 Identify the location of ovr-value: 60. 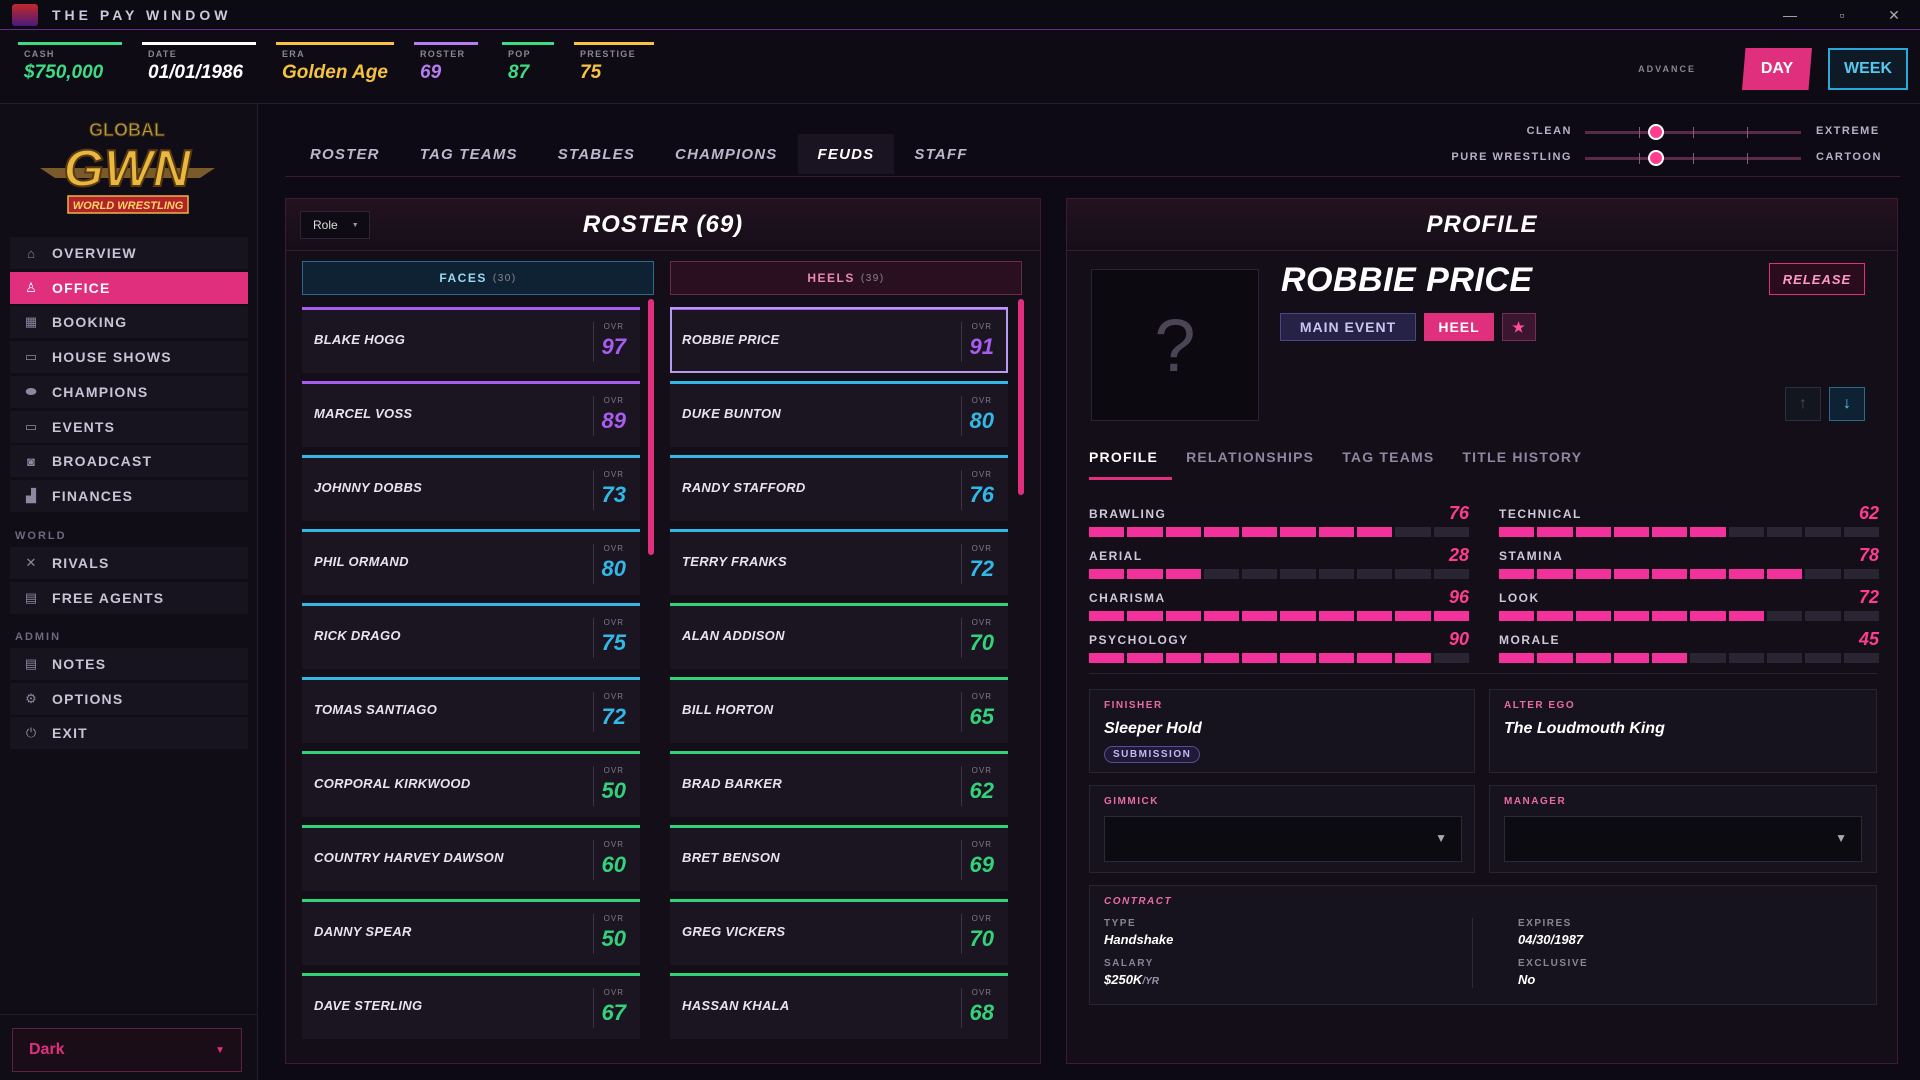
(613, 864).